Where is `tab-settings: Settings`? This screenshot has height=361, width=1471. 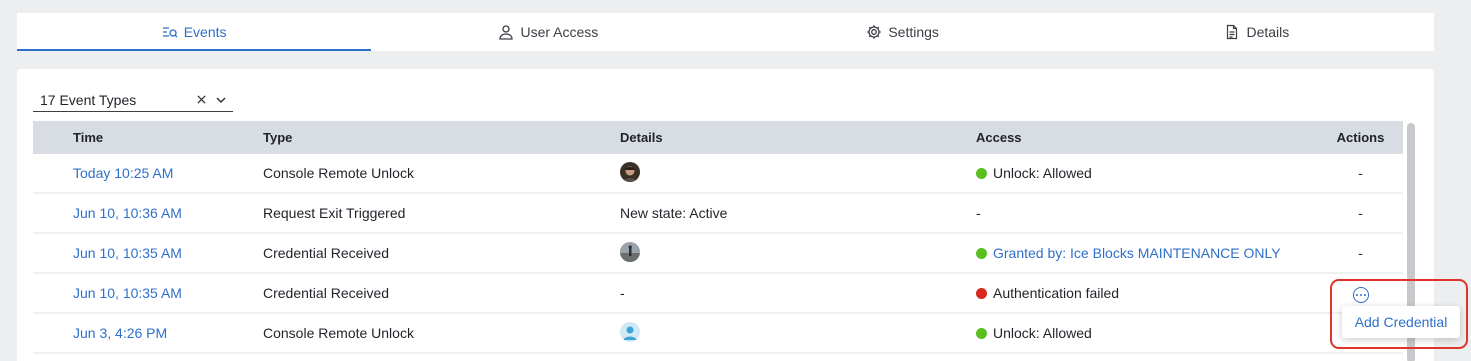
tab-settings: Settings is located at coordinates (903, 32).